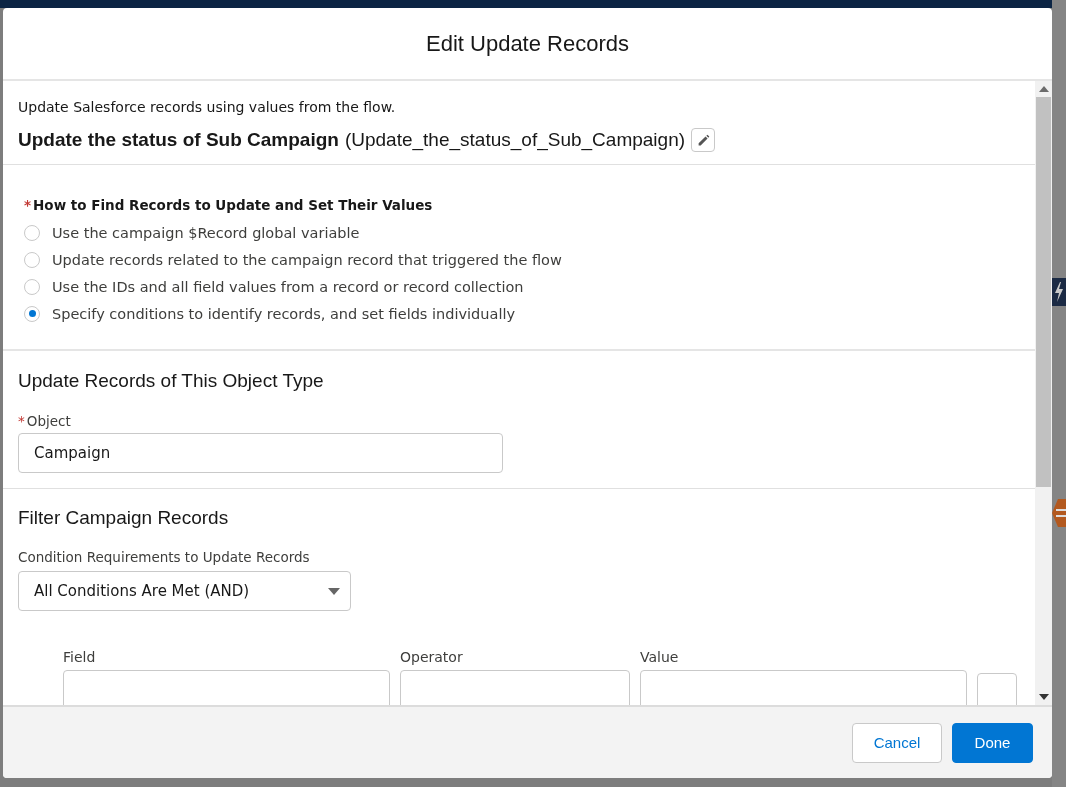 This screenshot has width=1066, height=787. I want to click on lightning-icon, so click(1059, 292).